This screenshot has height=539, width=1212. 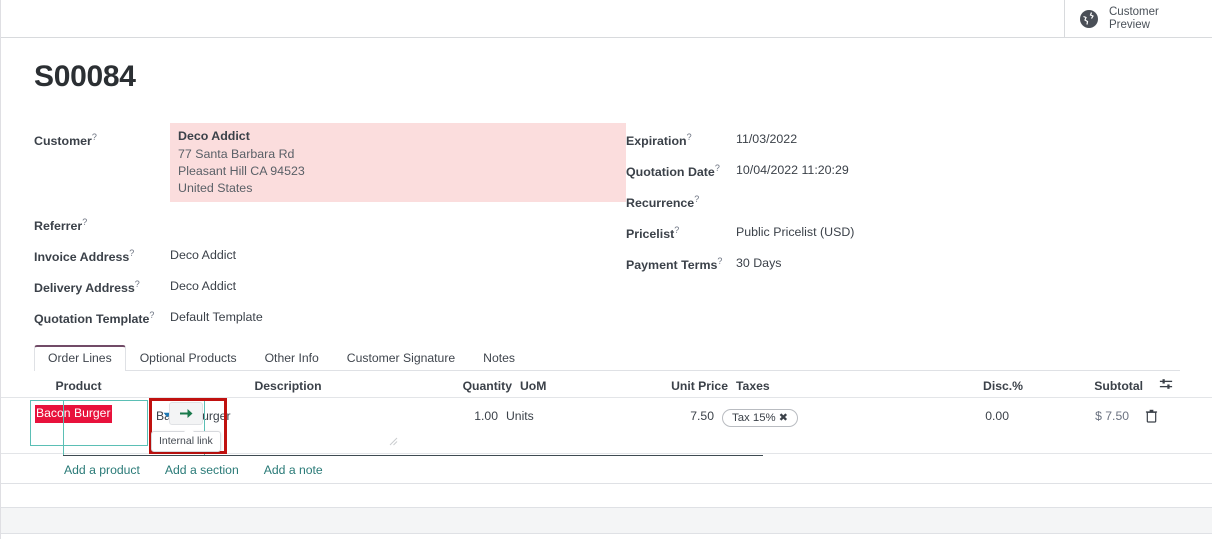 What do you see at coordinates (241, 171) in the screenshot?
I see `customer-city: Pleasant Hill CA 94523` at bounding box center [241, 171].